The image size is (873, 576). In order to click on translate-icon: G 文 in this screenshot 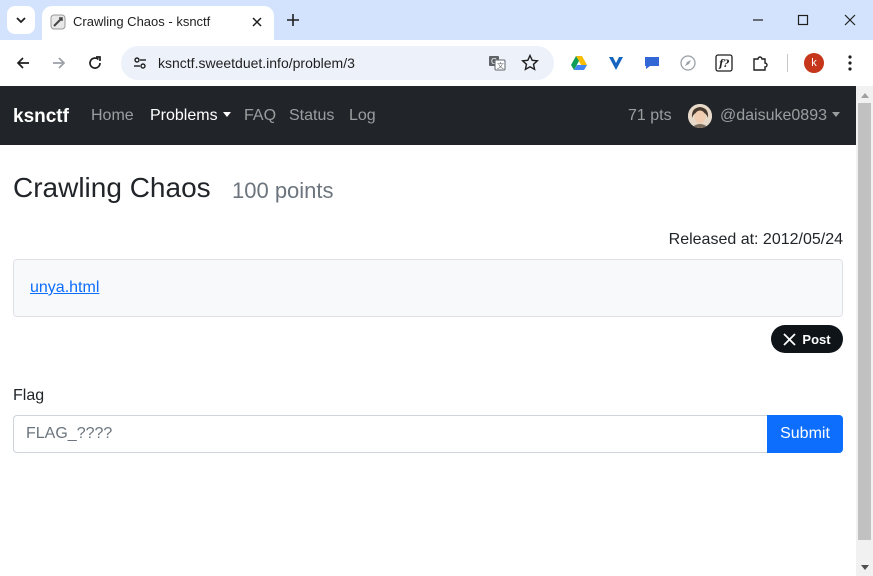, I will do `click(497, 63)`.